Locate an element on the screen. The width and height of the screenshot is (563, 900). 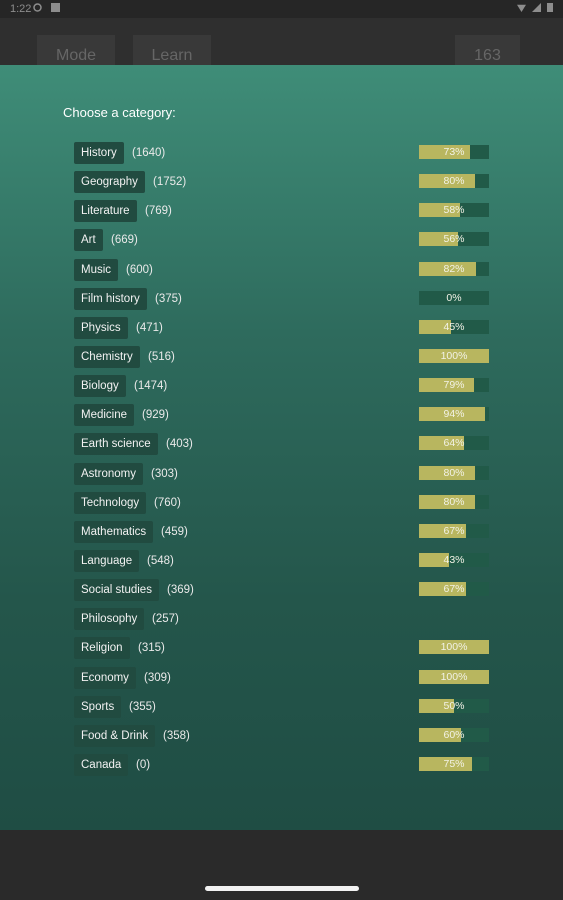
category-button: Economy is located at coordinates (105, 677).